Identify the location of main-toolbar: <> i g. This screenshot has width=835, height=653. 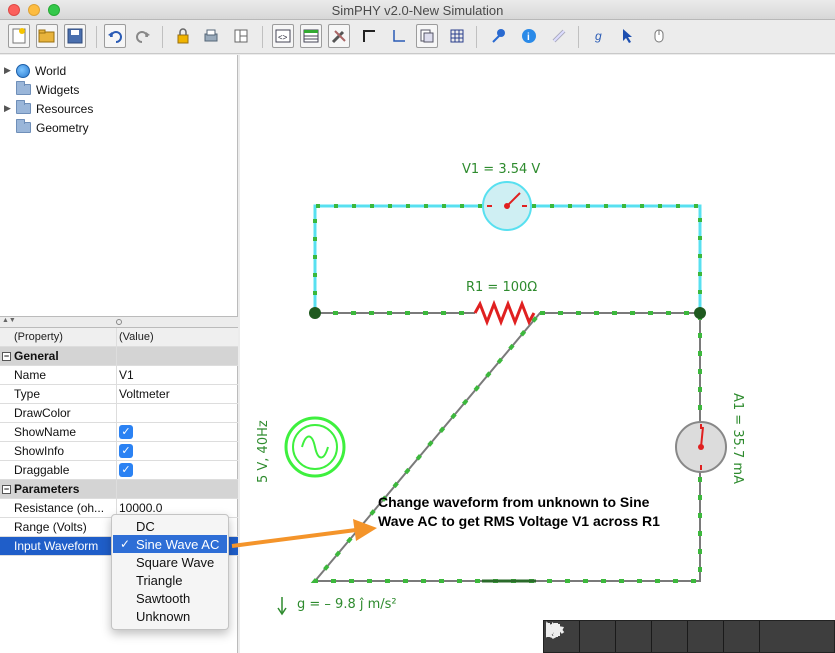
(417, 37).